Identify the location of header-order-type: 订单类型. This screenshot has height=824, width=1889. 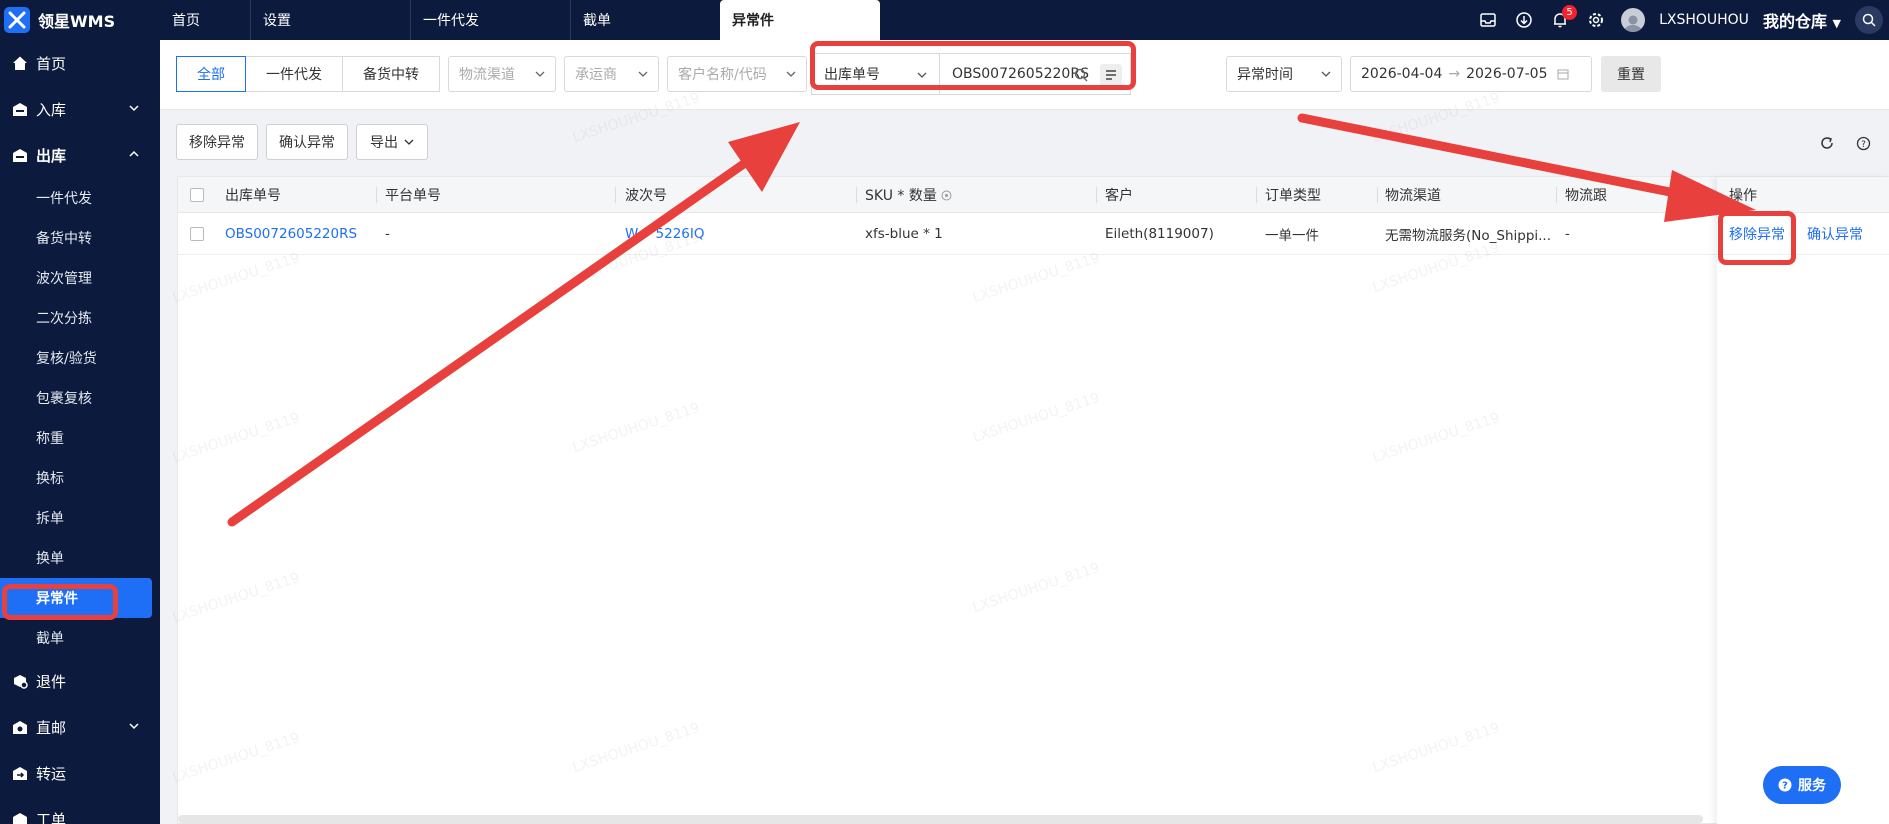
(1293, 196).